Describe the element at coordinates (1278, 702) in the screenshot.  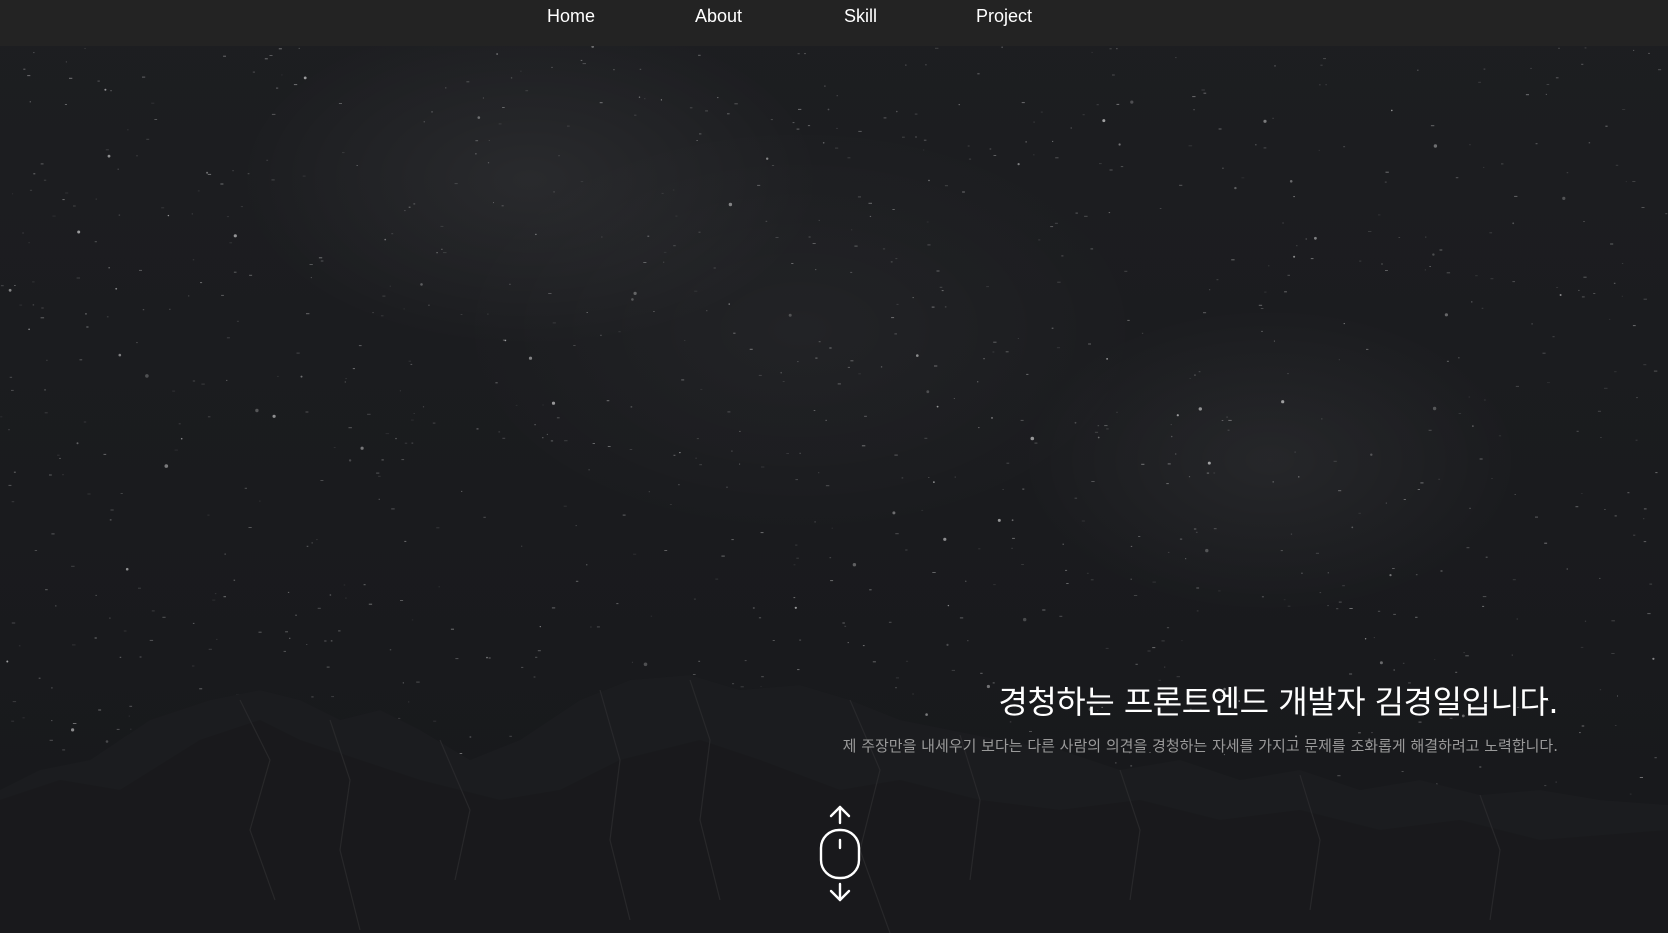
I see `hero-headline: 경청하는 프론트엔드 개발자 김경일입니다.` at that location.